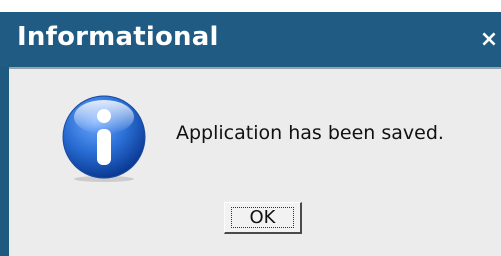 Image resolution: width=501 pixels, height=256 pixels. I want to click on ok-button: OK, so click(263, 218).